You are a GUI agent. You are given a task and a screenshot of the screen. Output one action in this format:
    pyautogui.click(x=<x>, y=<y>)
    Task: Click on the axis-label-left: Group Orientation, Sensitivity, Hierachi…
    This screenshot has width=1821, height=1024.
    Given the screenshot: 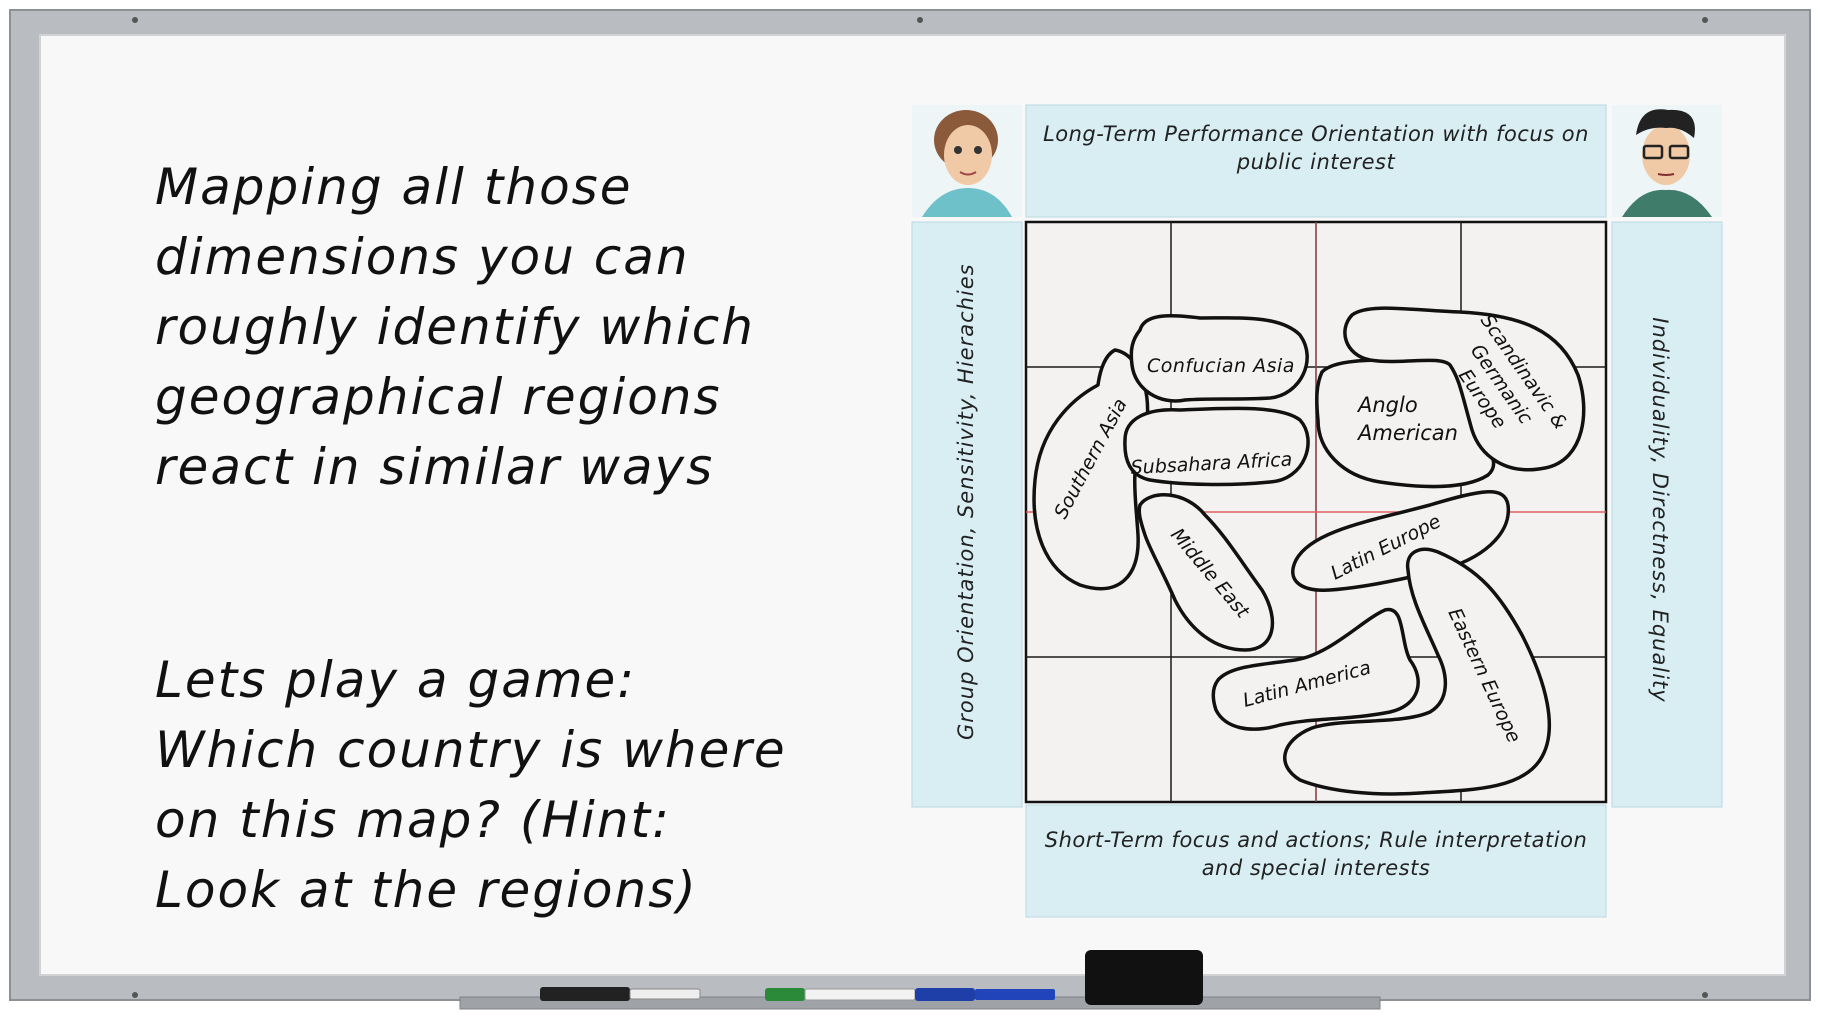 What is the action you would take?
    pyautogui.click(x=966, y=501)
    